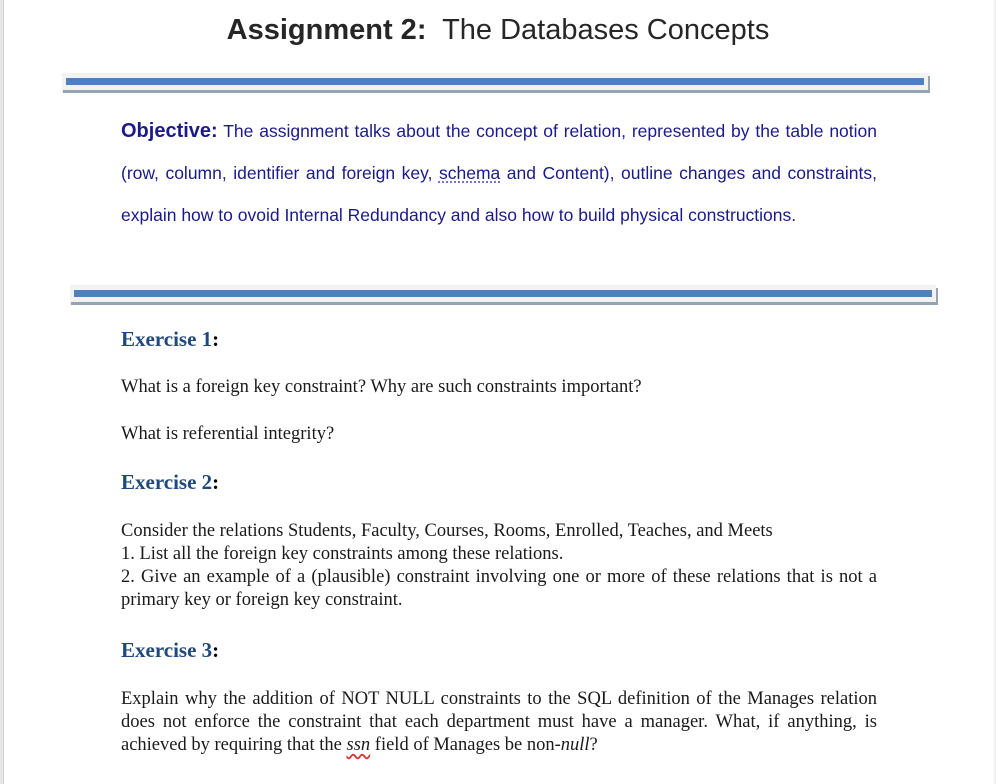 Image resolution: width=996 pixels, height=784 pixels. I want to click on document-title: Assignment 2: The Databases Concepts, so click(498, 30).